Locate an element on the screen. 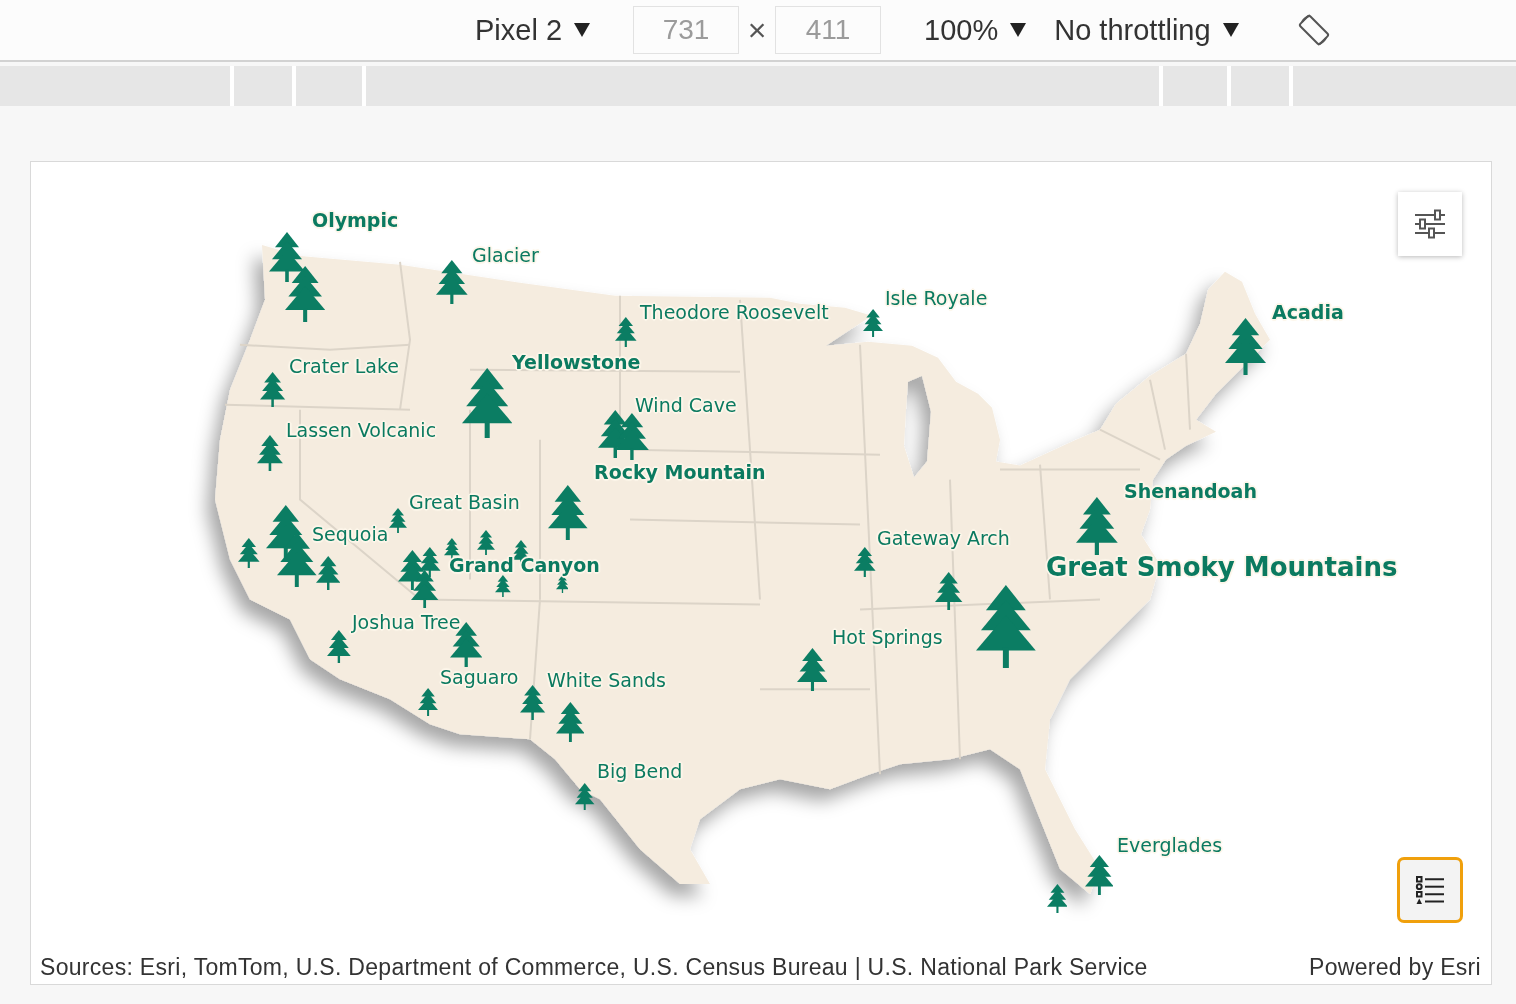 The width and height of the screenshot is (1516, 1004). park-label: Gateway Arch is located at coordinates (943, 538).